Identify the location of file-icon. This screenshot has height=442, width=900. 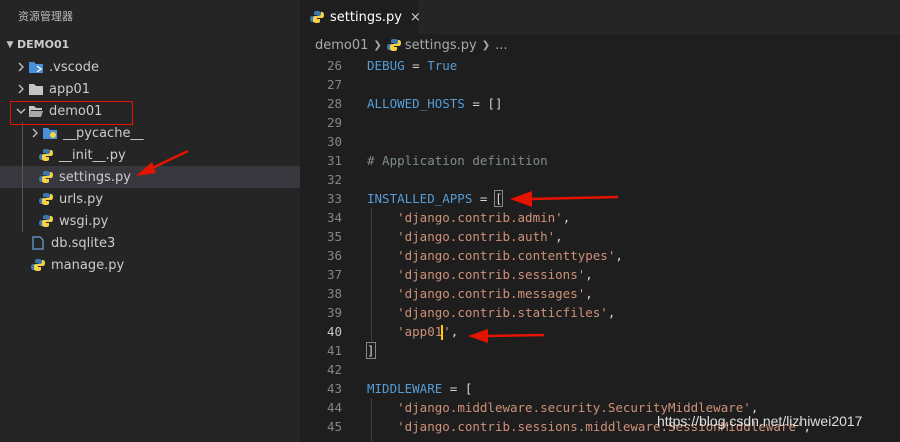
(38, 243).